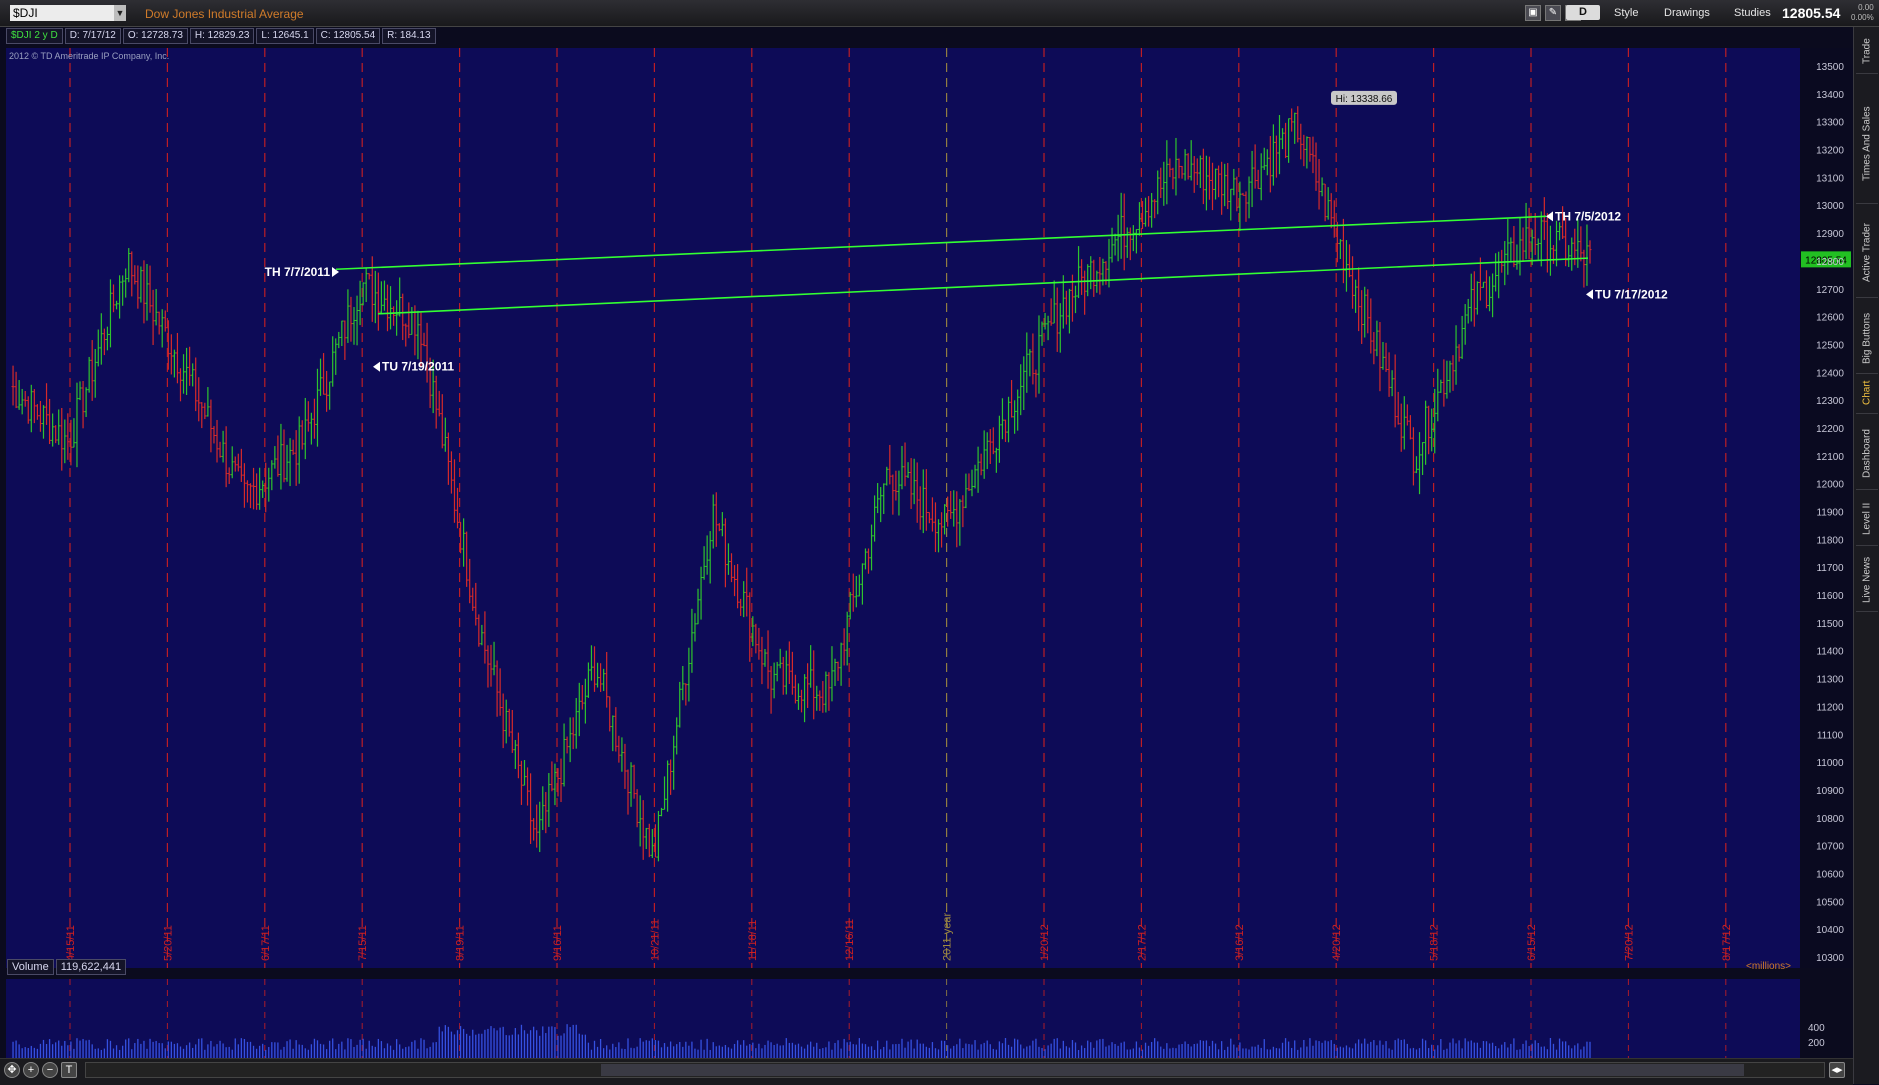 The width and height of the screenshot is (1879, 1085). What do you see at coordinates (1769, 966) in the screenshot?
I see `volume-units: <millions>` at bounding box center [1769, 966].